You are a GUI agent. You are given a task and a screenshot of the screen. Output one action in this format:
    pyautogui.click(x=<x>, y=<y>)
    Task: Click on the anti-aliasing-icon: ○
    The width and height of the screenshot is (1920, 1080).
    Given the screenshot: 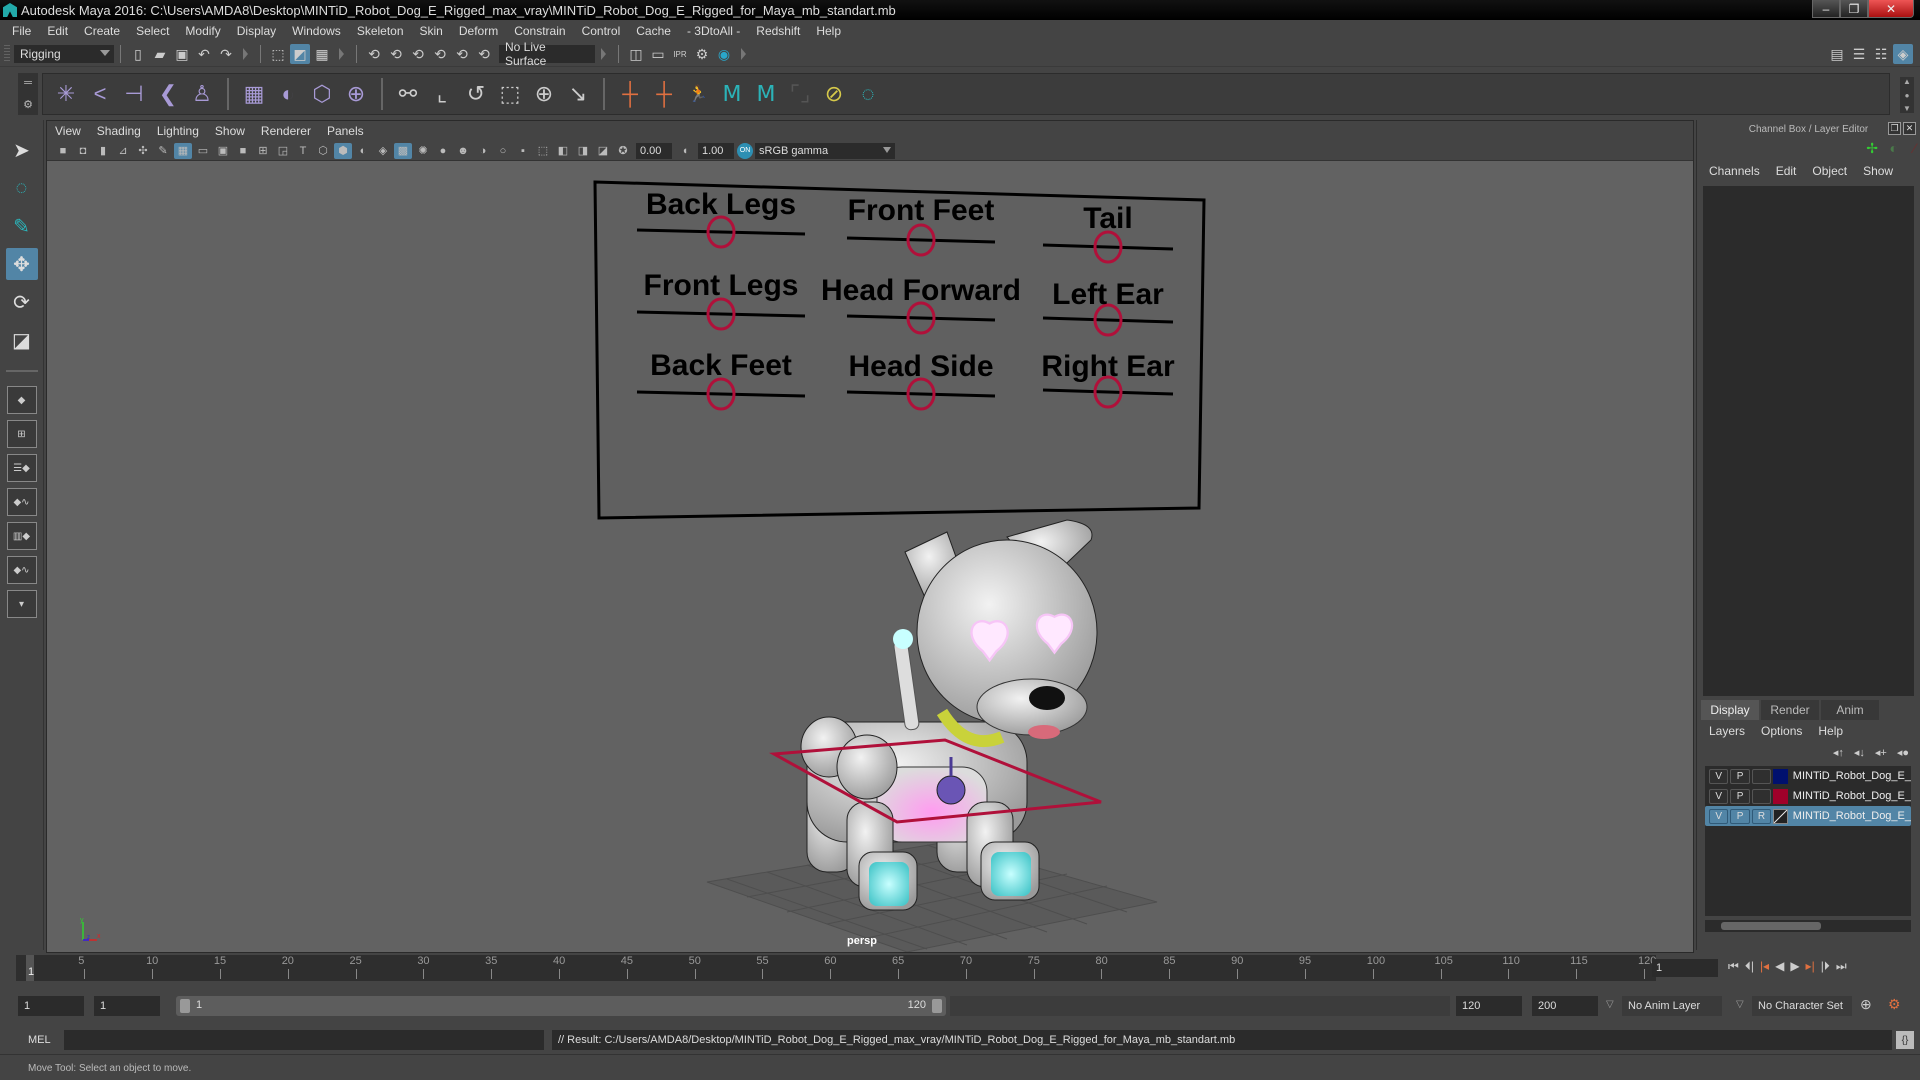 What is the action you would take?
    pyautogui.click(x=503, y=151)
    